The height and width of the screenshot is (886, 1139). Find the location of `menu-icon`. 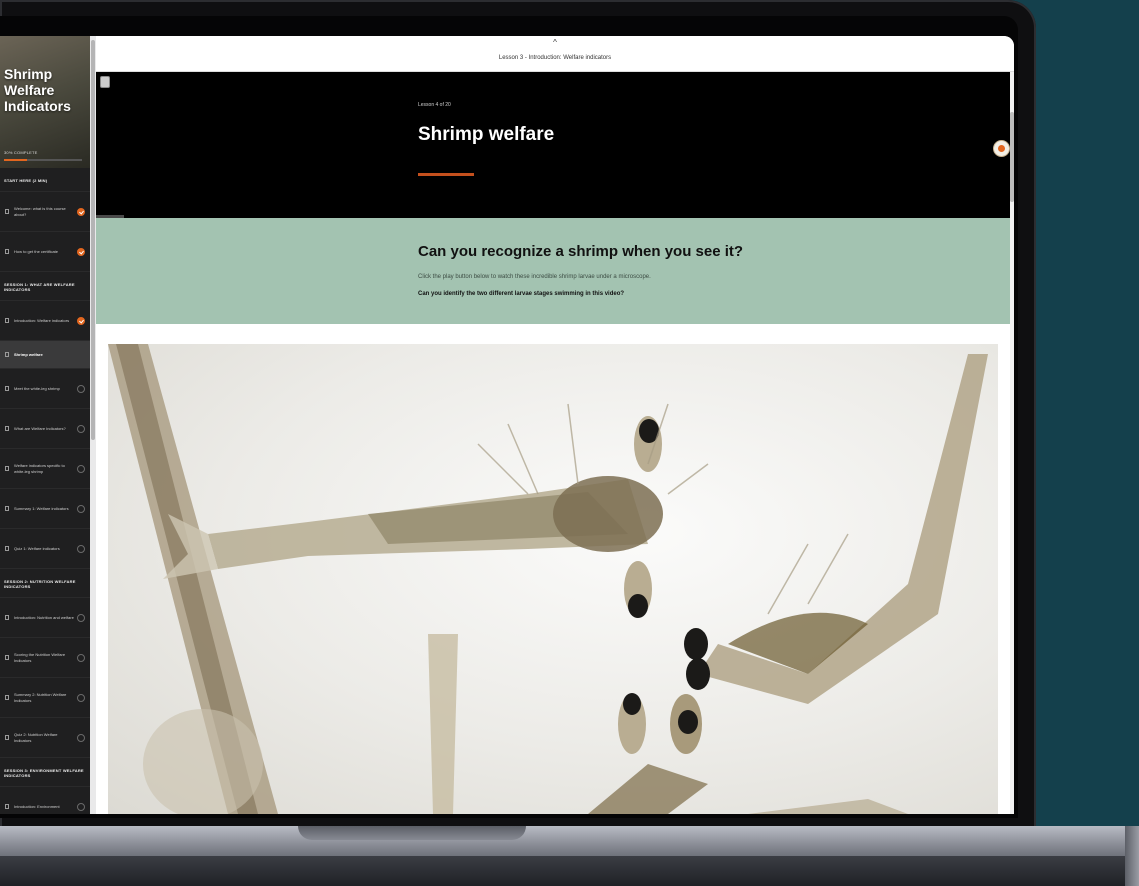

menu-icon is located at coordinates (105, 82).